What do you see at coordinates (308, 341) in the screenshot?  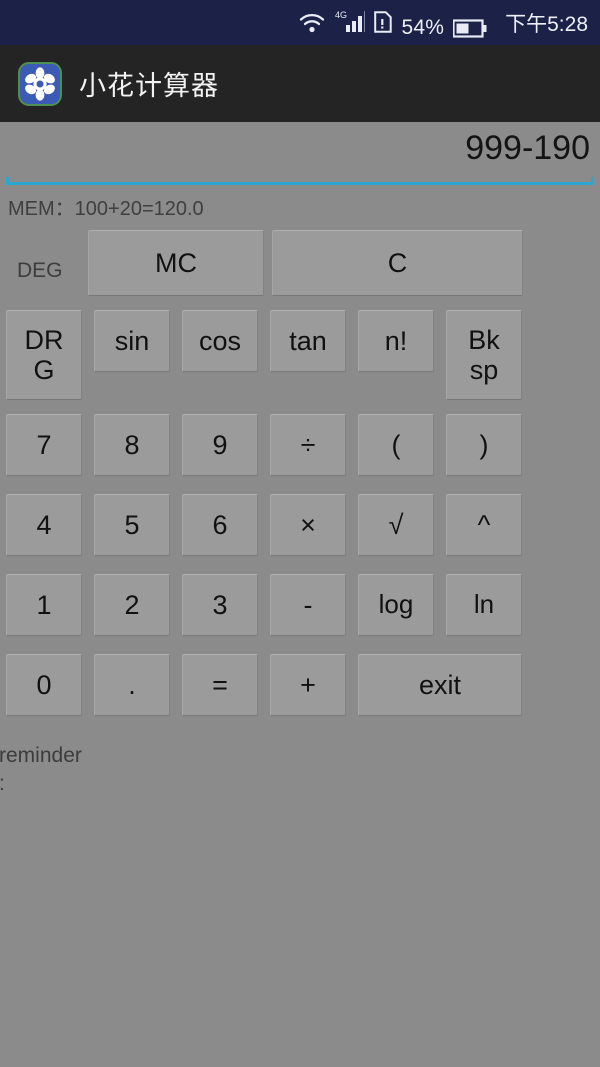 I see `tan-button: tan` at bounding box center [308, 341].